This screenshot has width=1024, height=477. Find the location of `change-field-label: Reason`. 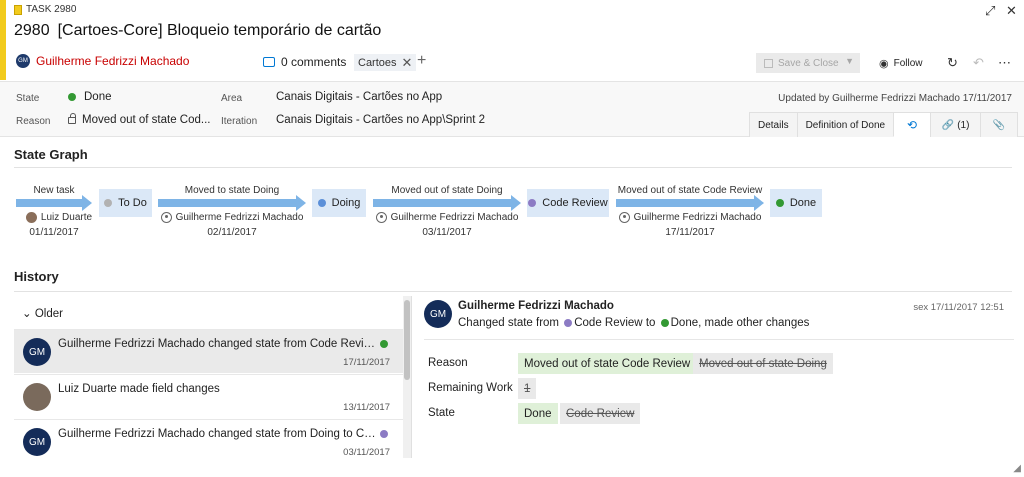

change-field-label: Reason is located at coordinates (448, 363).